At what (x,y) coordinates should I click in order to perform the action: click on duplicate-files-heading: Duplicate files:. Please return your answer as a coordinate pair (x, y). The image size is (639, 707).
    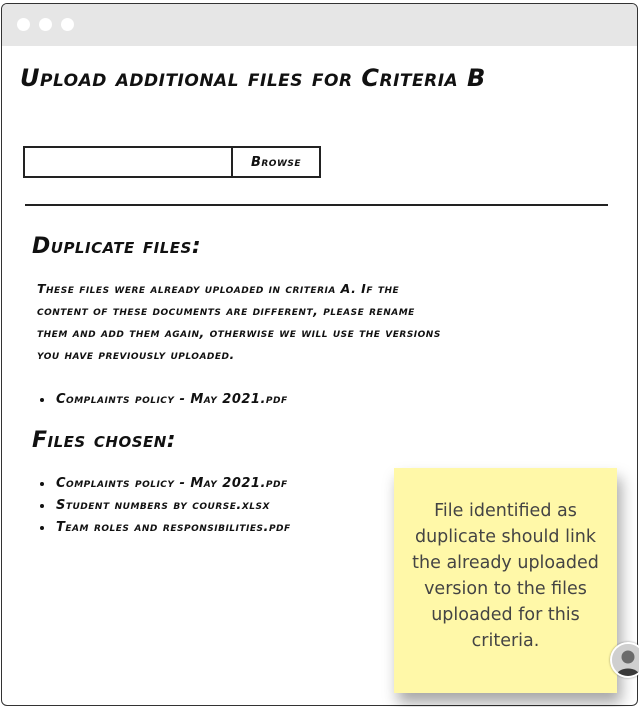
    Looking at the image, I should click on (117, 246).